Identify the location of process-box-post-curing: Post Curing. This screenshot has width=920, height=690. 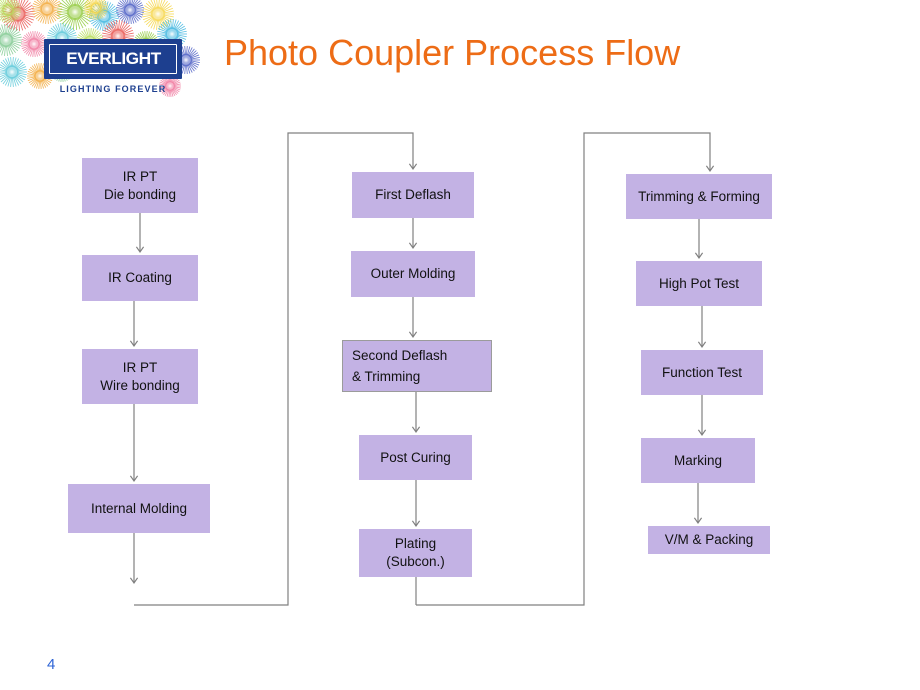
(415, 457).